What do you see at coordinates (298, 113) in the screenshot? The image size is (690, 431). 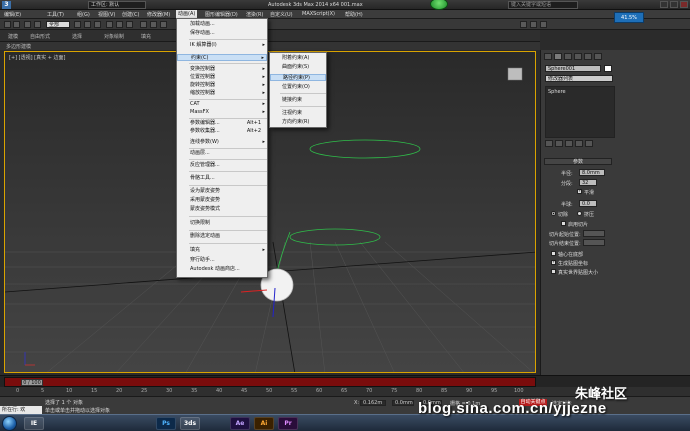 I see `submenu-item-lookat: 注视约束` at bounding box center [298, 113].